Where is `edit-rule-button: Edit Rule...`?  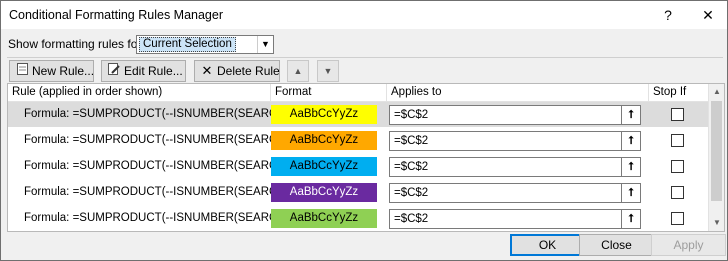
edit-rule-button: Edit Rule... is located at coordinates (143, 71).